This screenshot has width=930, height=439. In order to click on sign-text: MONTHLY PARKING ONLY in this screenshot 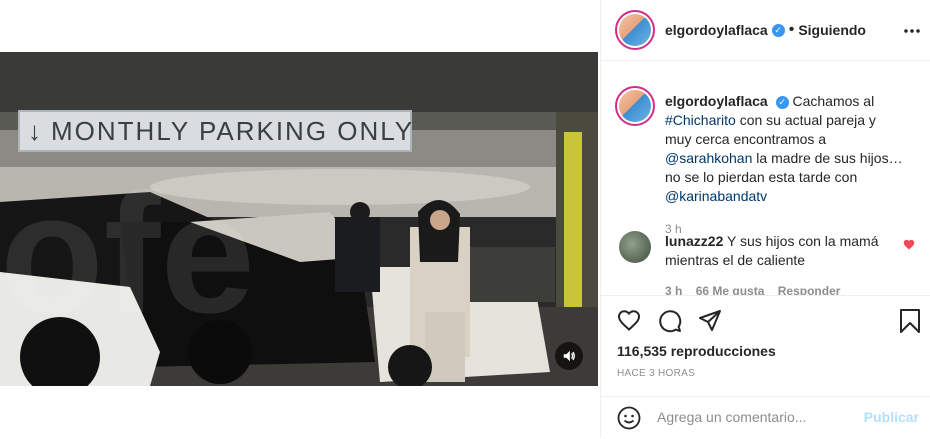, I will do `click(233, 130)`.